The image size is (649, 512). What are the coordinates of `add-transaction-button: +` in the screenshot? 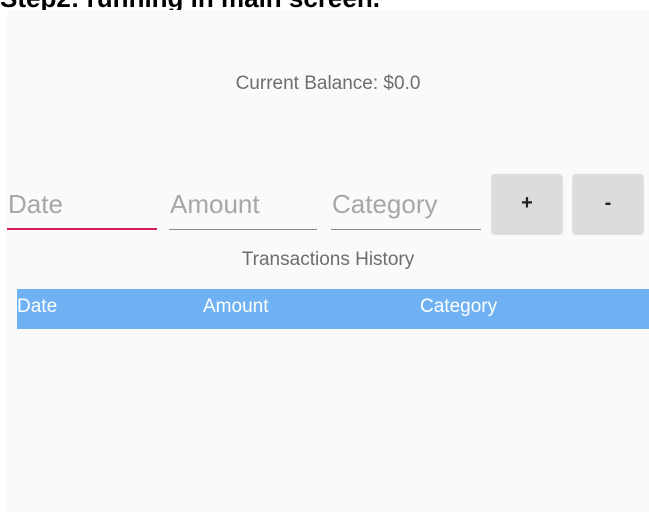 It's located at (527, 203).